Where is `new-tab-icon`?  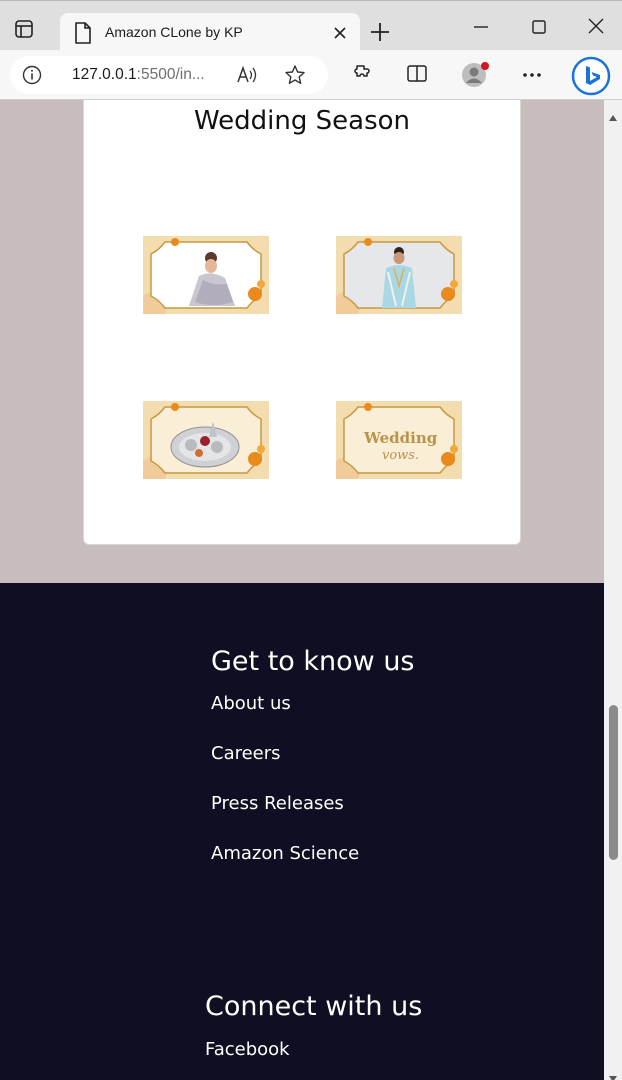
new-tab-icon is located at coordinates (380, 32).